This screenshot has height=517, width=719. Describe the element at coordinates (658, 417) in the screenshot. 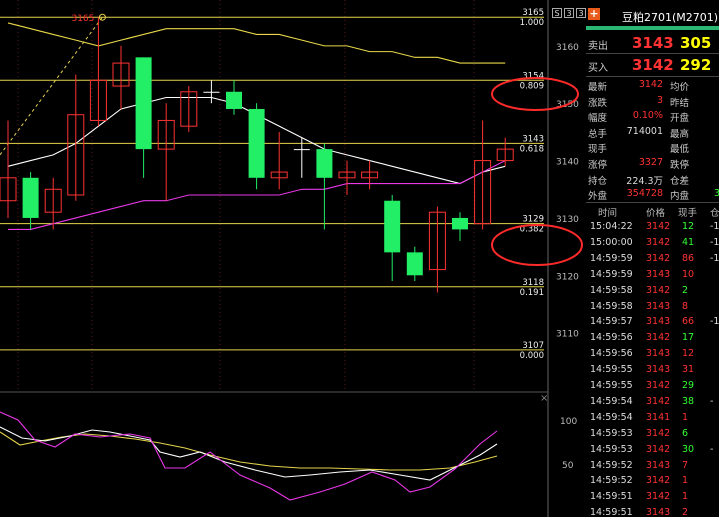

I see `tick-price: 3141` at that location.